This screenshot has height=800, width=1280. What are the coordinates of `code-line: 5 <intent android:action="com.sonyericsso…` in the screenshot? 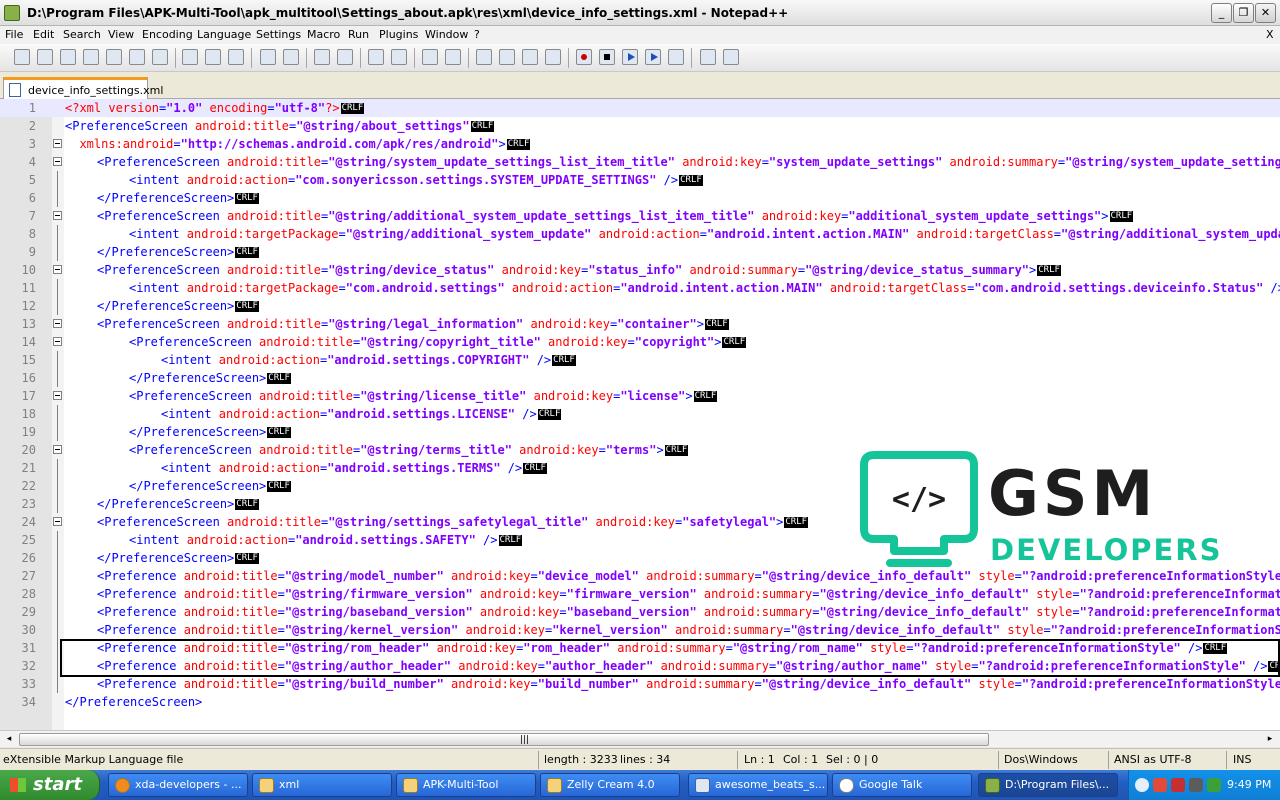 It's located at (640, 180).